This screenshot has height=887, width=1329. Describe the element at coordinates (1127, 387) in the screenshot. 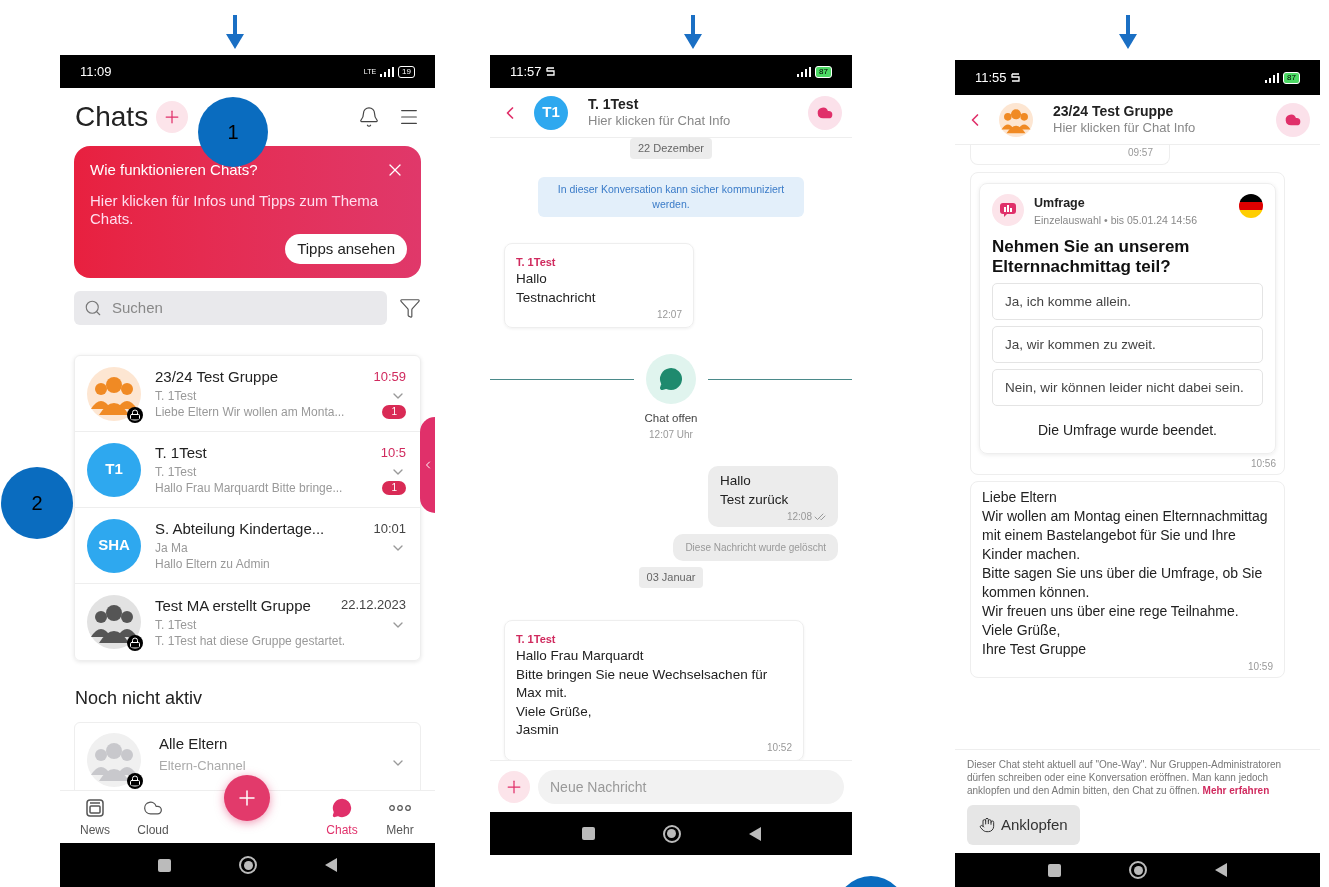

I see `poll-option: Nein, wir können leider nicht dabei sein.` at that location.